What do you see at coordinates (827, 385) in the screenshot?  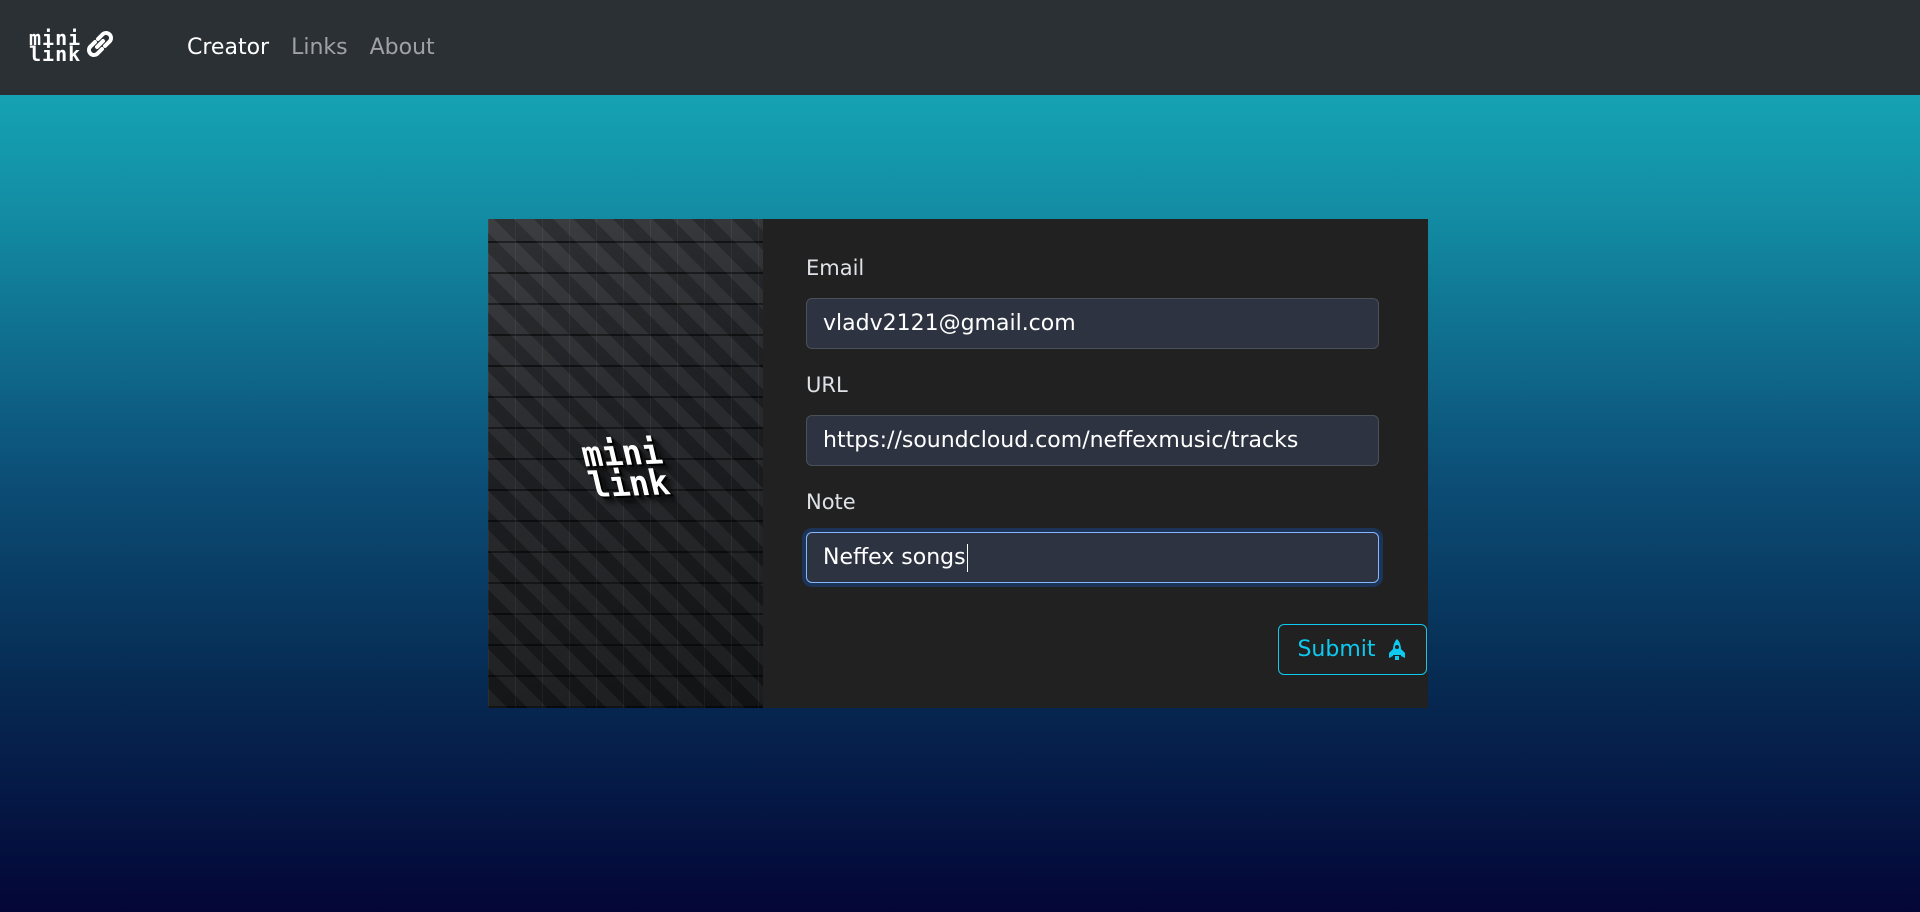 I see `url-label: URL` at bounding box center [827, 385].